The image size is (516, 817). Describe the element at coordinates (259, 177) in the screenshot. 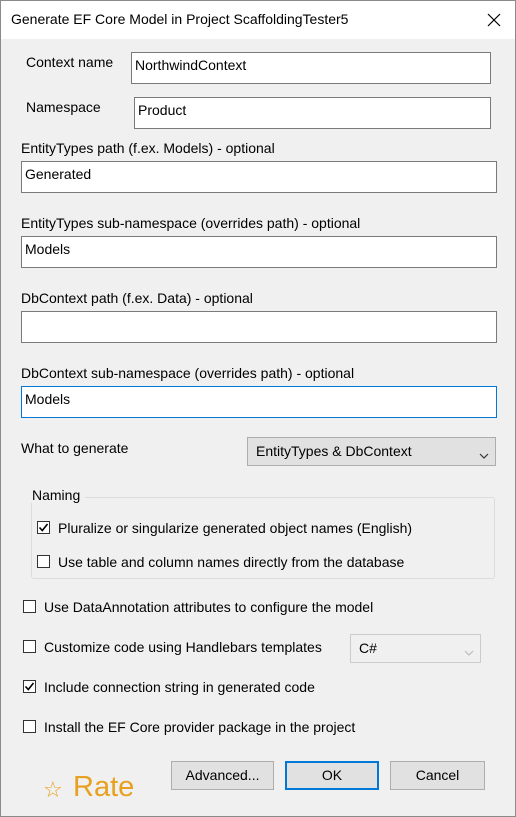

I see `entitytypes-path-input: Generated` at that location.